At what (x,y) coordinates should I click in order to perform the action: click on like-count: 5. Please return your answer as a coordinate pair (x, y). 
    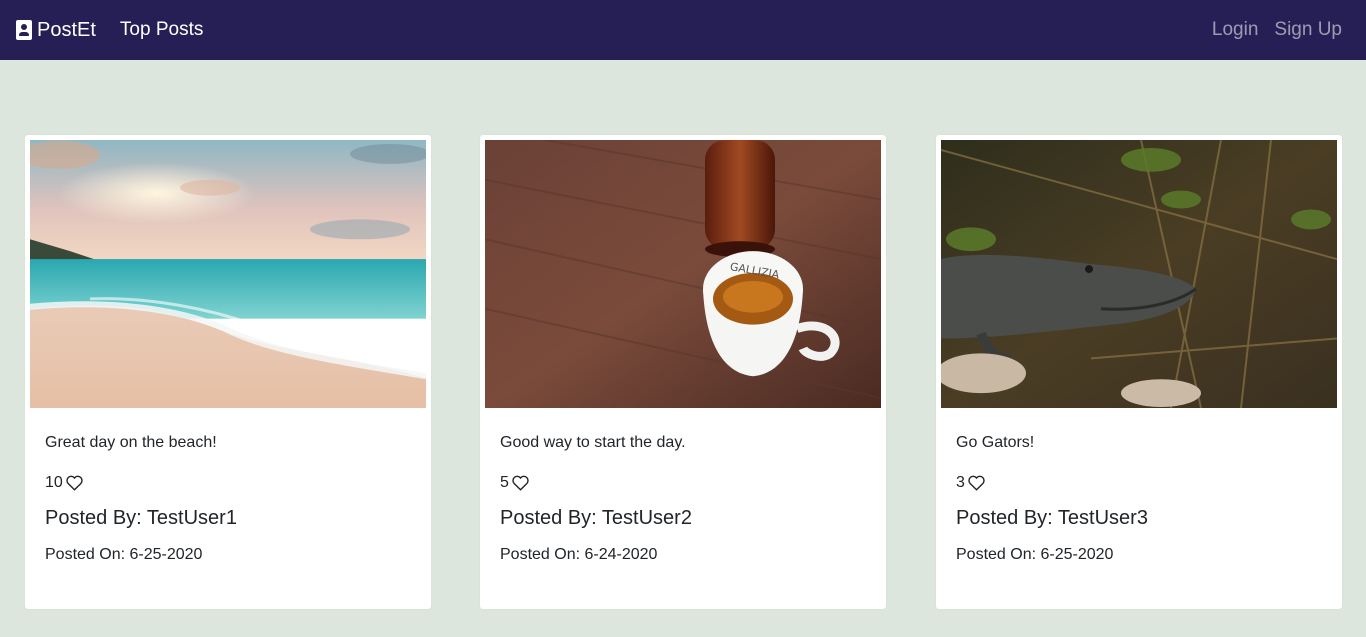
    Looking at the image, I should click on (504, 482).